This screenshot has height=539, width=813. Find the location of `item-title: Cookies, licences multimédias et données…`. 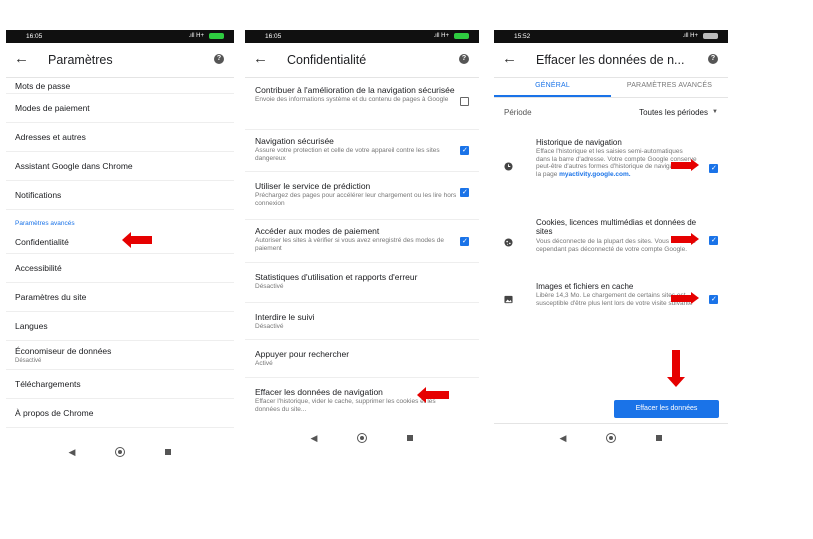

item-title: Cookies, licences multimédias et données… is located at coordinates (616, 227).